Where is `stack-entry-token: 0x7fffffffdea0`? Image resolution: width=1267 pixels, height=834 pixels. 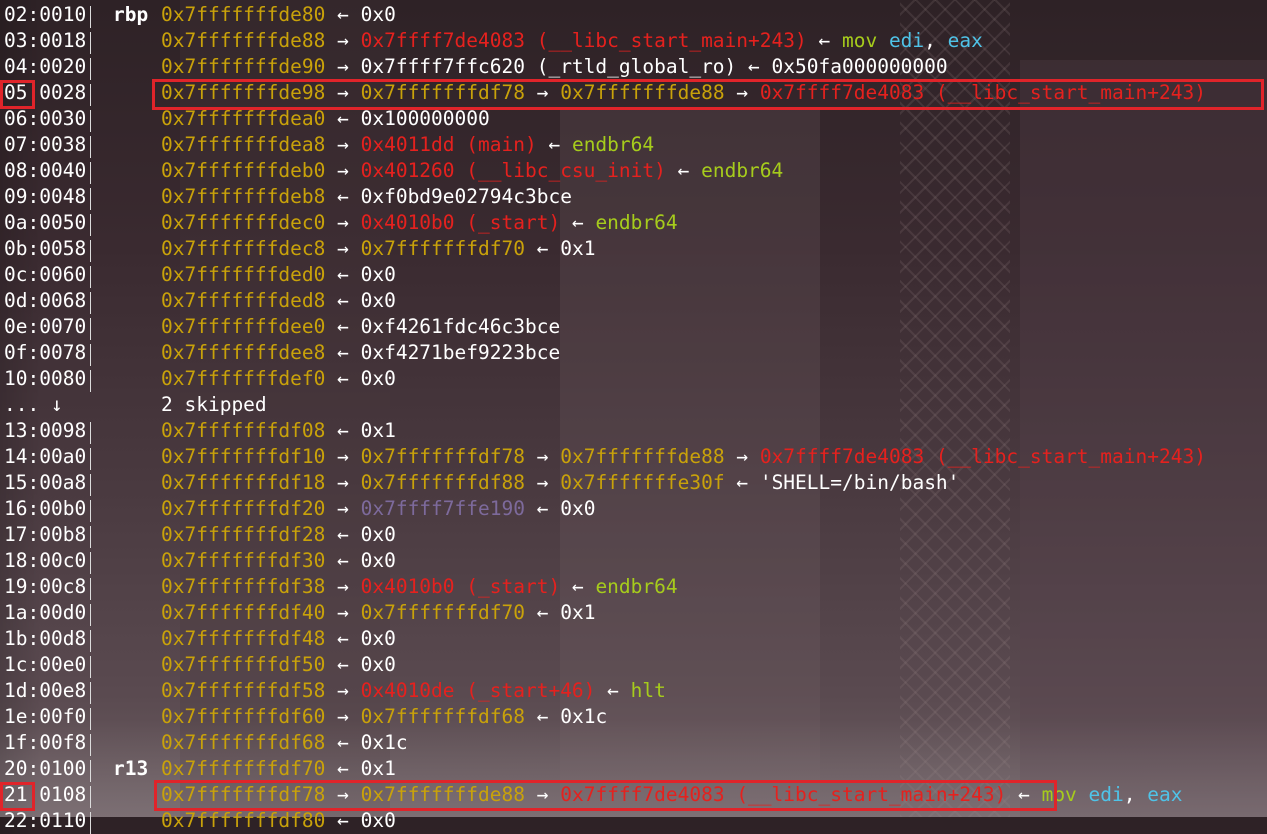 stack-entry-token: 0x7fffffffdea0 is located at coordinates (243, 118).